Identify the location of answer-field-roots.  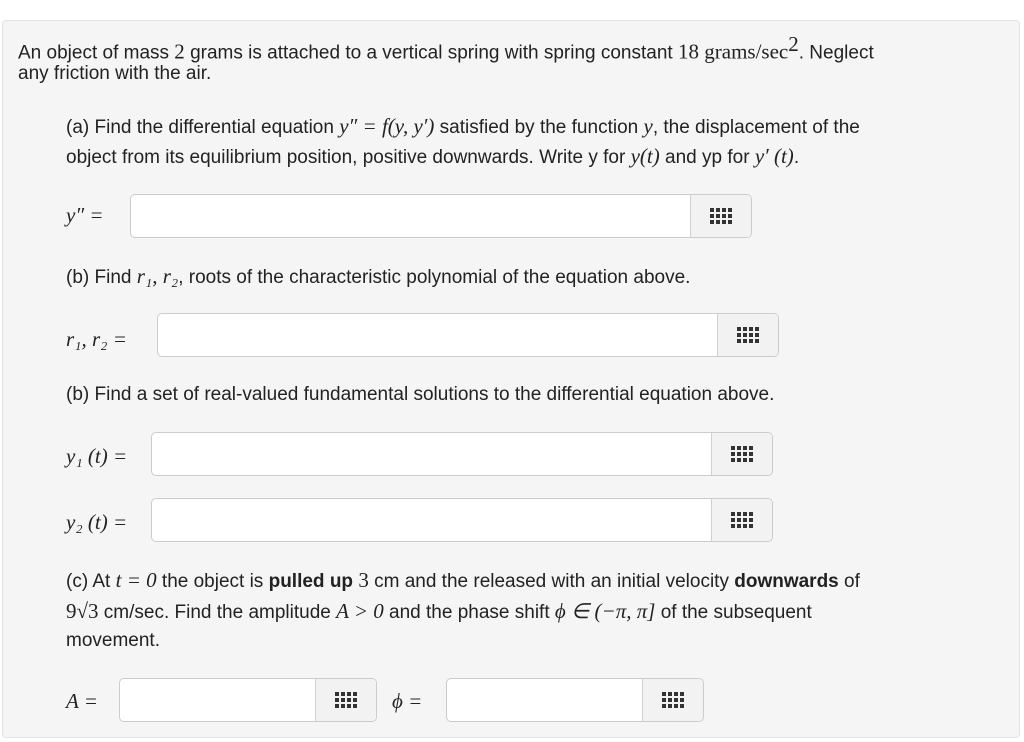
(468, 335).